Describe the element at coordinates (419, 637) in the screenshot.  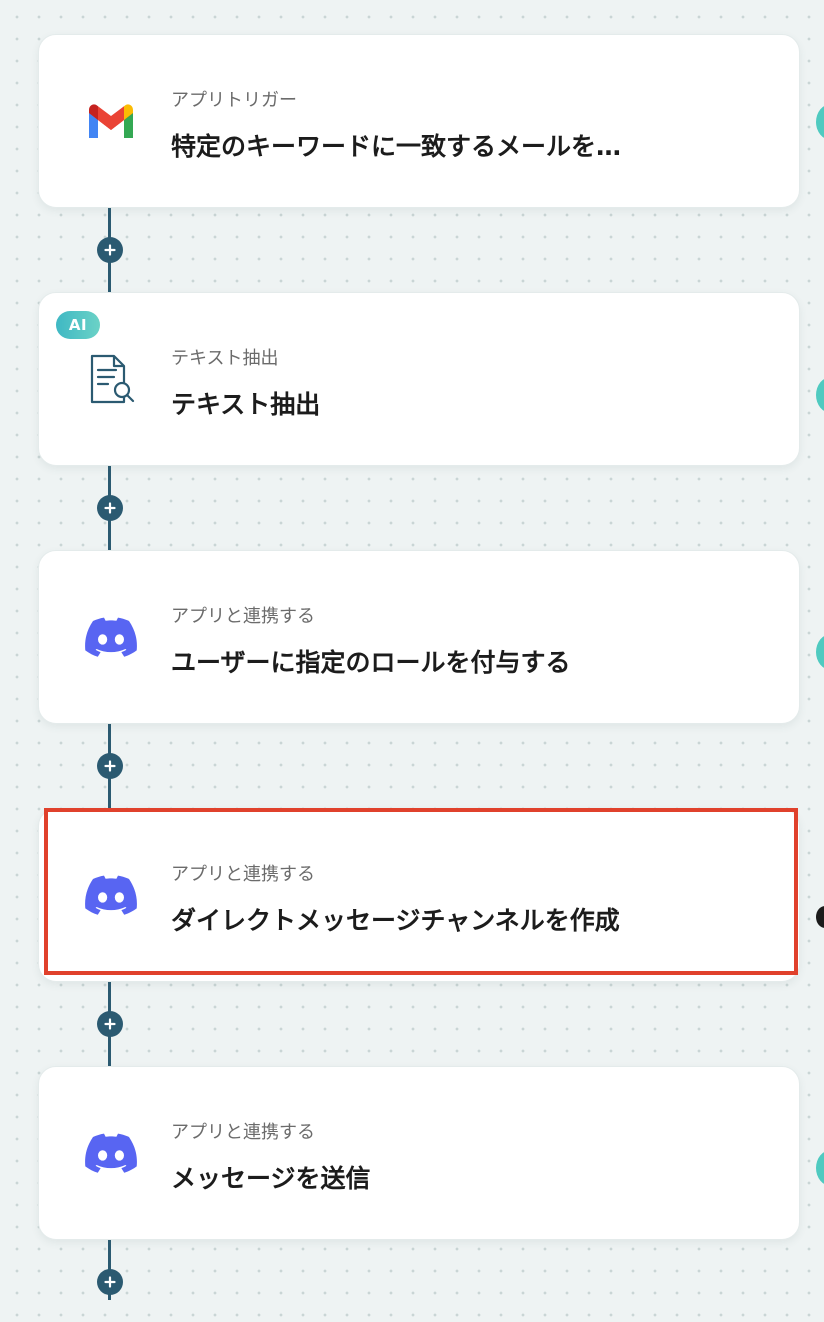
I see `flow-step-card: アプリと連携する ユーザーに指定のロールを付与する` at that location.